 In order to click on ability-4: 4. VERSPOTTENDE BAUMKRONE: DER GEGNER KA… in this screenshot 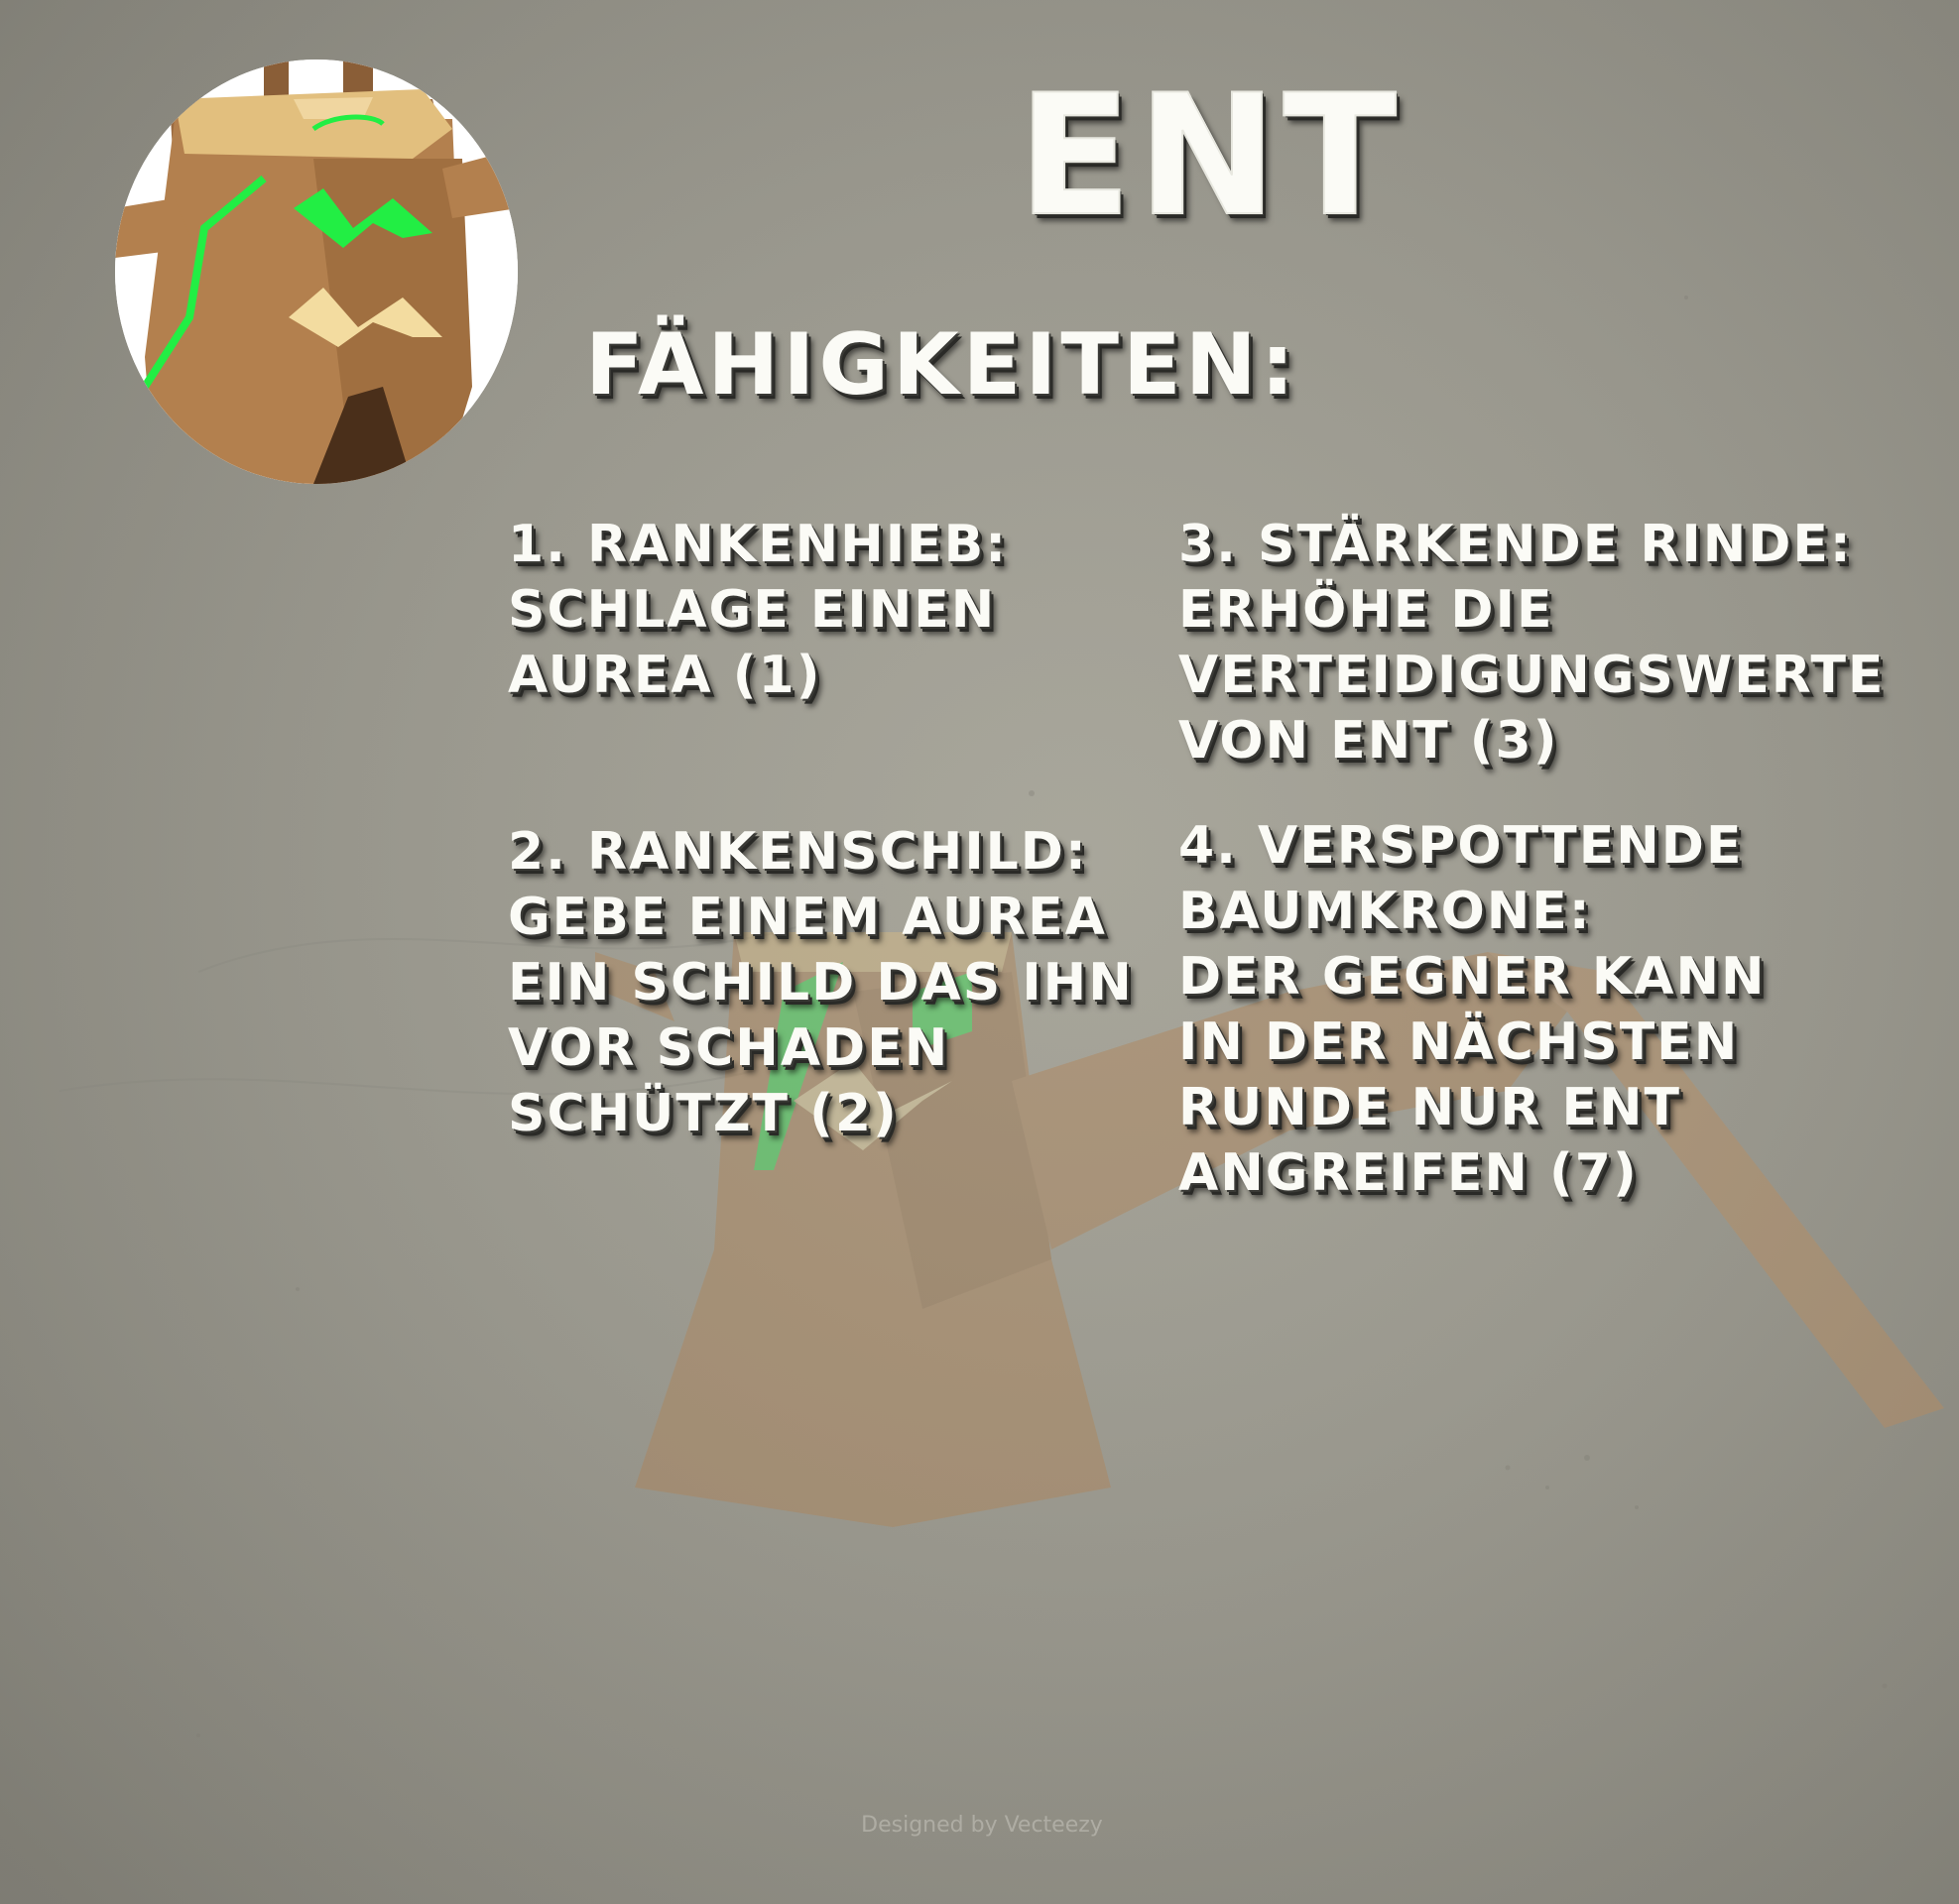, I will do `click(1472, 1009)`.